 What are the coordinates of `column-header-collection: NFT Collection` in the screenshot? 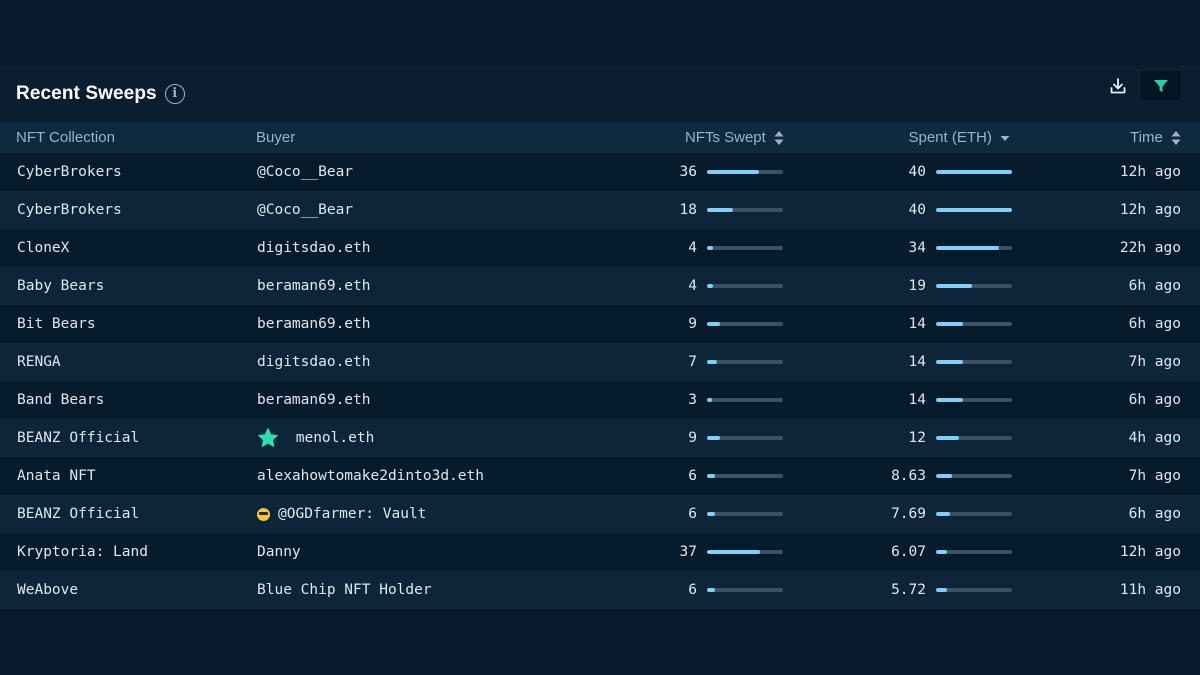 It's located at (120, 137).